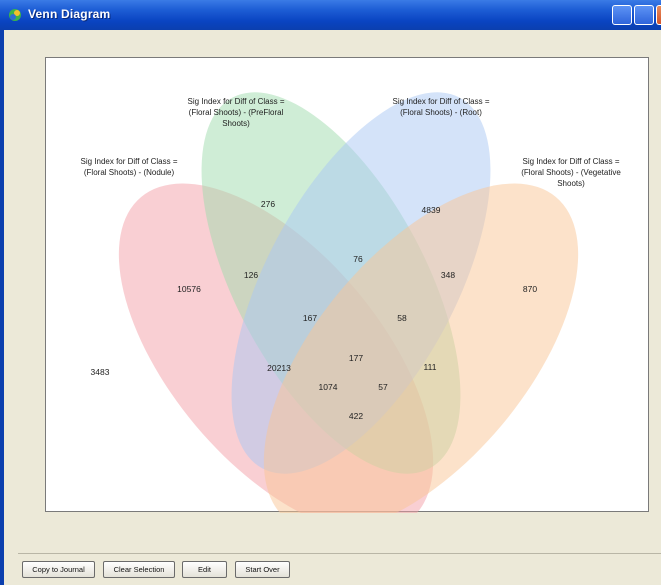  What do you see at coordinates (100, 372) in the screenshot?
I see `region-count: 3483` at bounding box center [100, 372].